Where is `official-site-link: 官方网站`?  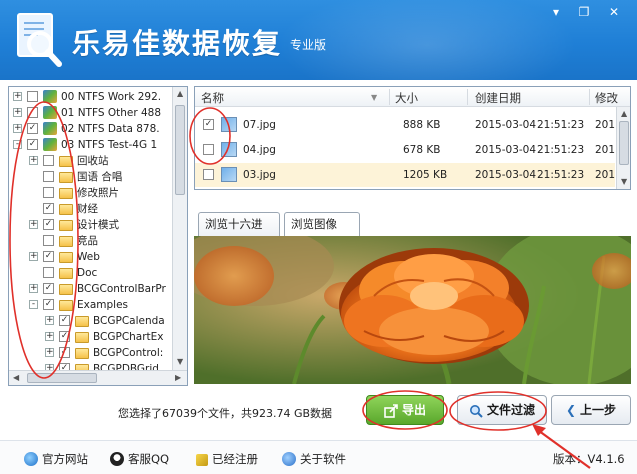
official-site-link: 官方网站 is located at coordinates (56, 459).